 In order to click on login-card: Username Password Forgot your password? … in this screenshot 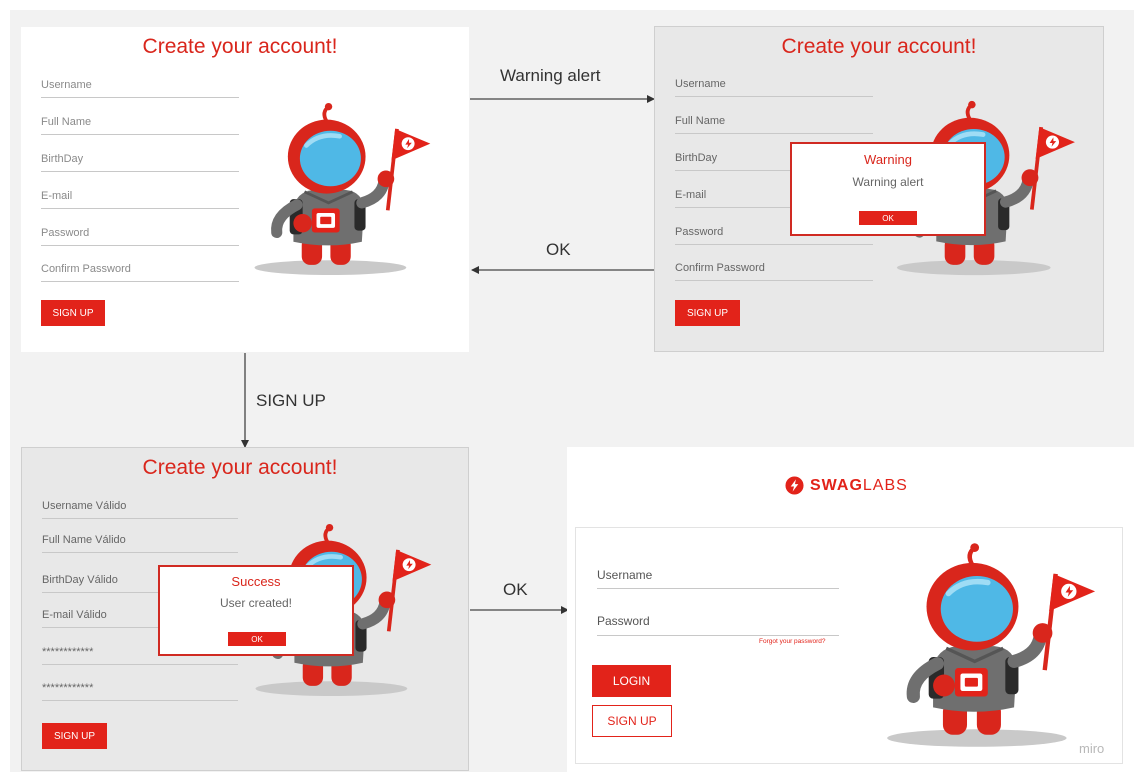, I will do `click(849, 645)`.